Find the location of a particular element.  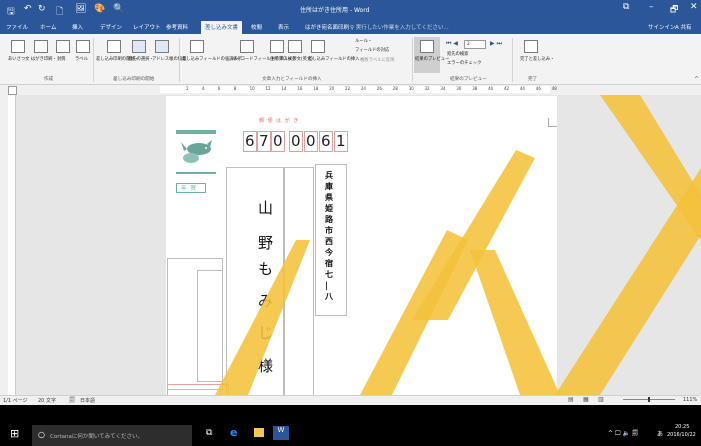

margin-mark is located at coordinates (552, 122).